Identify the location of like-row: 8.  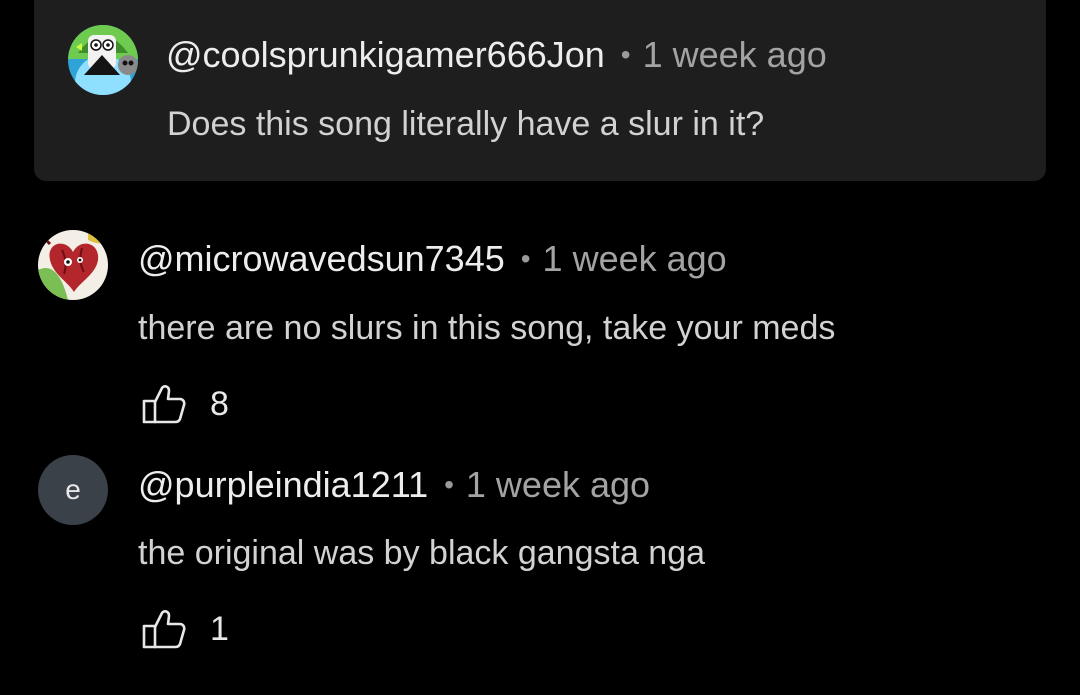
(185, 404).